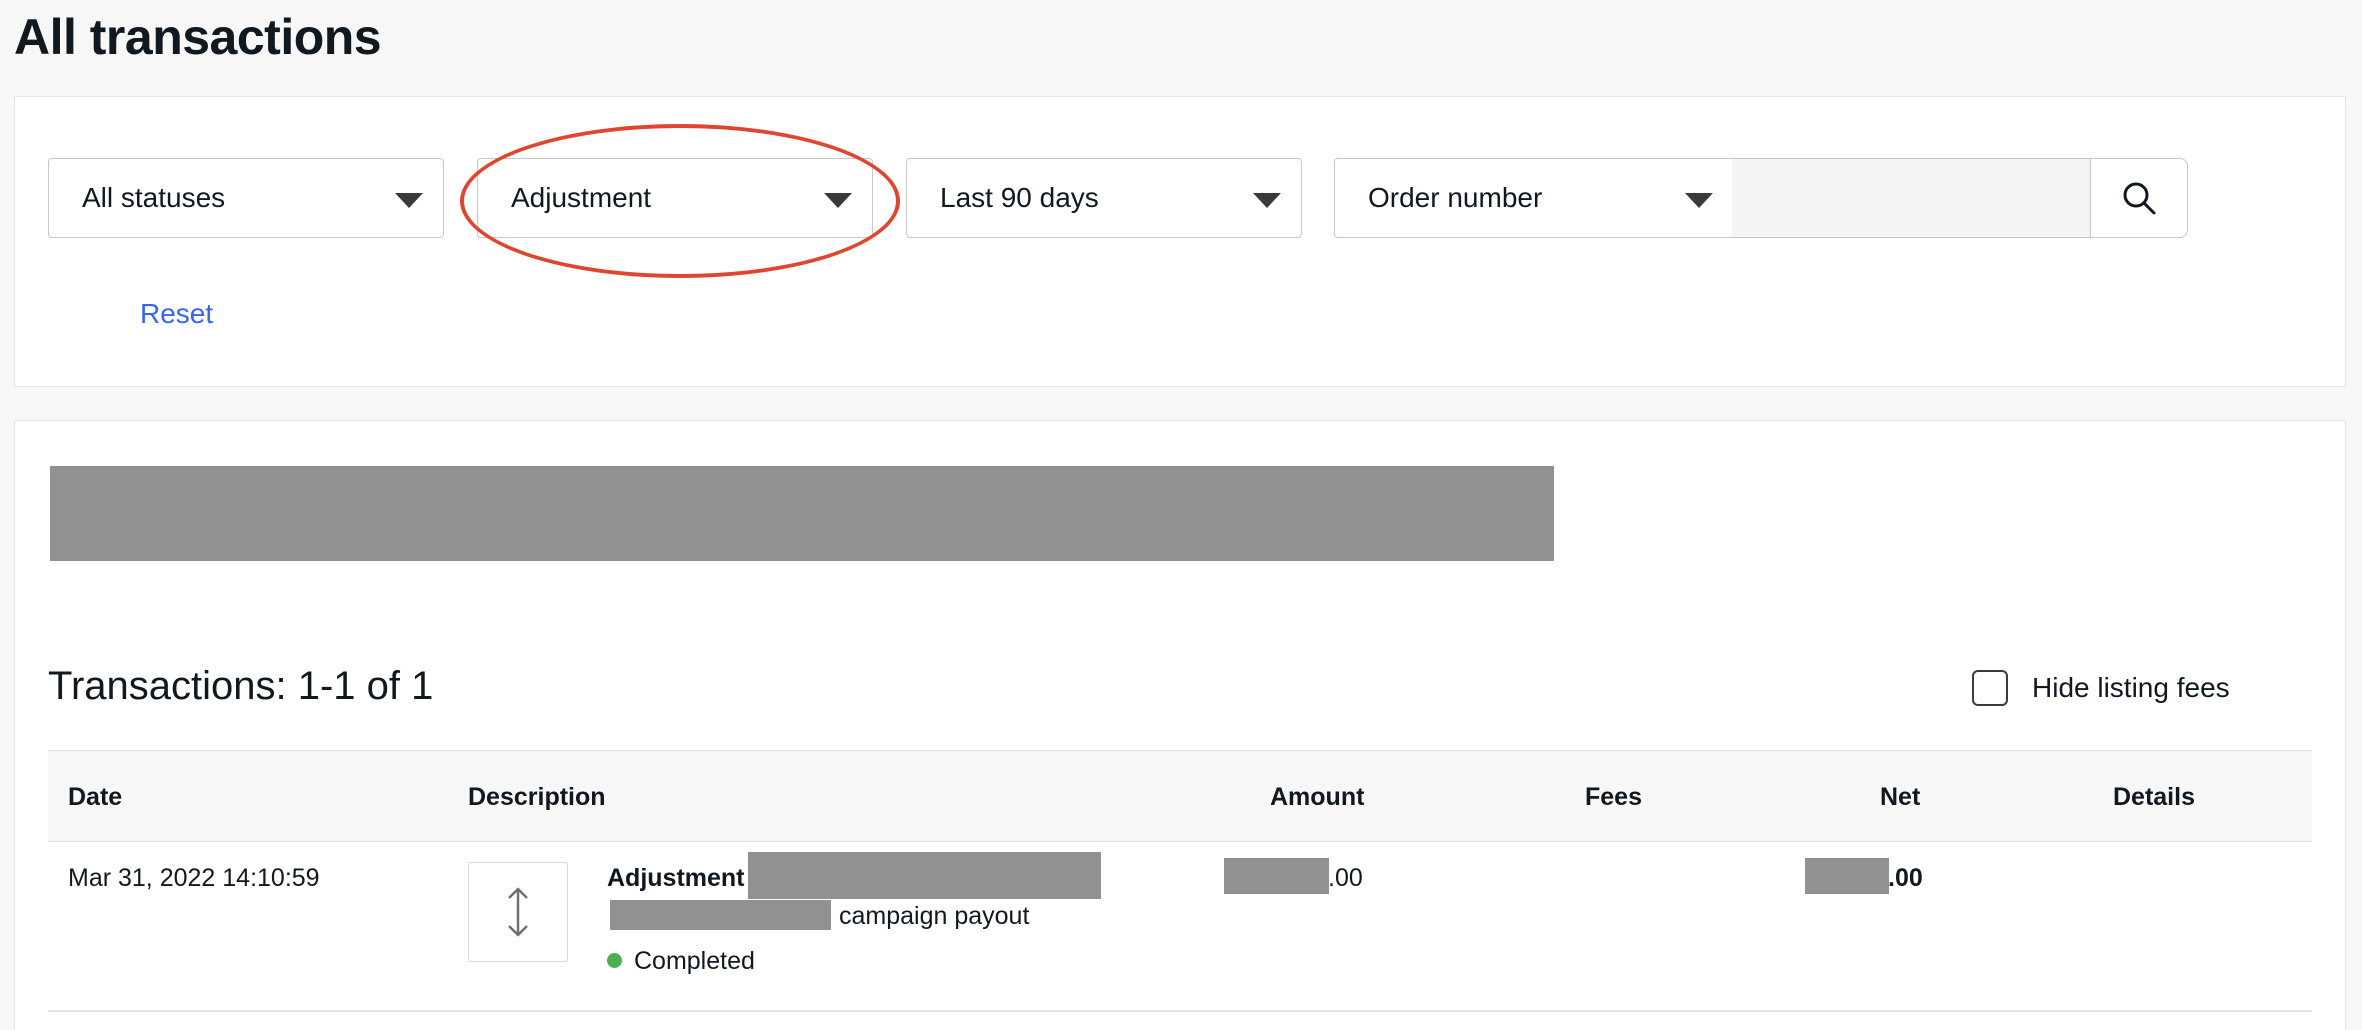 This screenshot has width=2362, height=1030. I want to click on column-header-net: Net, so click(1900, 797).